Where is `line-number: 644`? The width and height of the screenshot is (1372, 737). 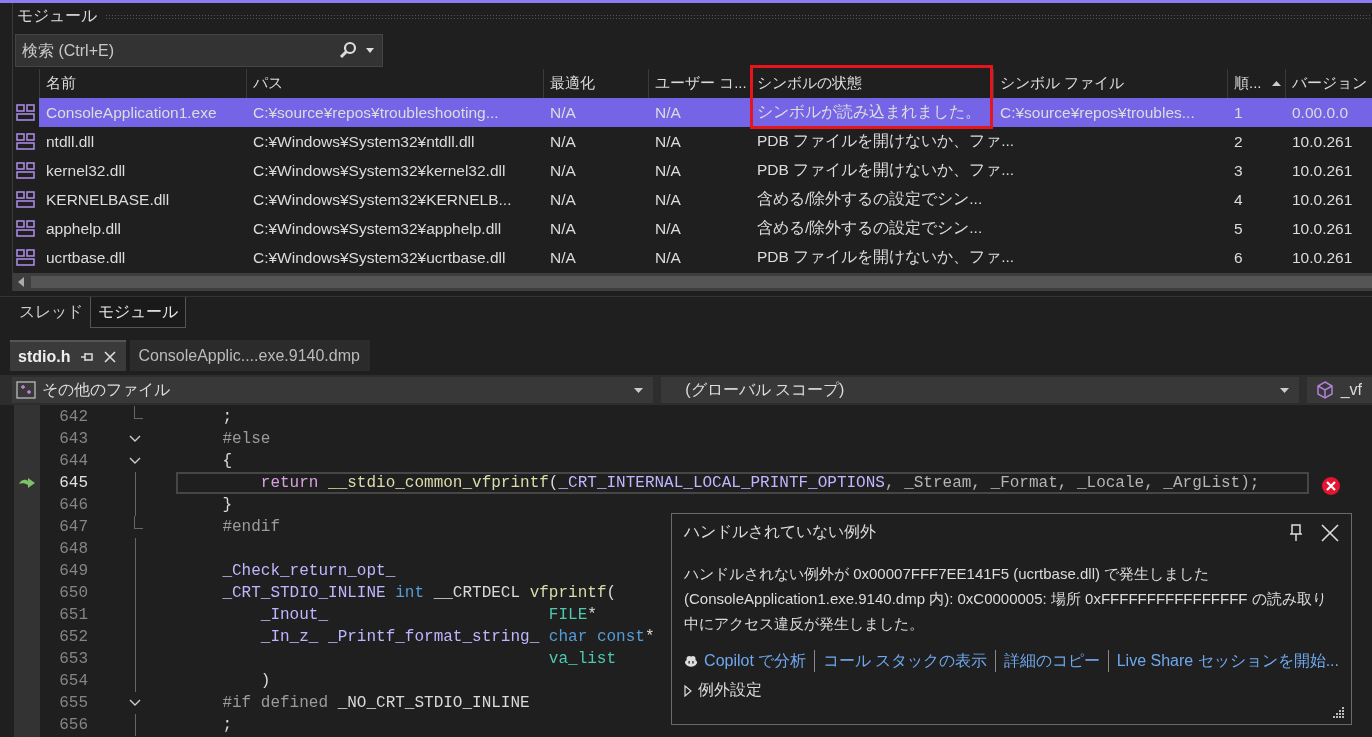 line-number: 644 is located at coordinates (73, 461).